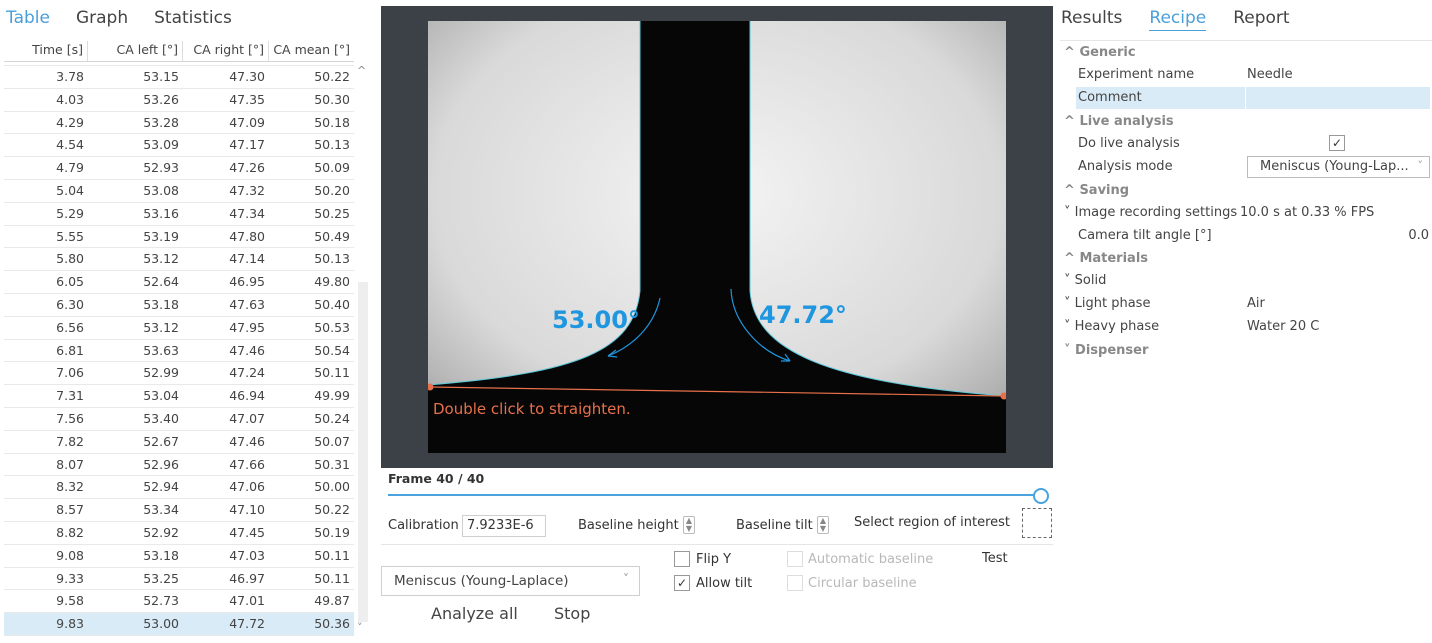  I want to click on flip-y-checkbox, so click(682, 559).